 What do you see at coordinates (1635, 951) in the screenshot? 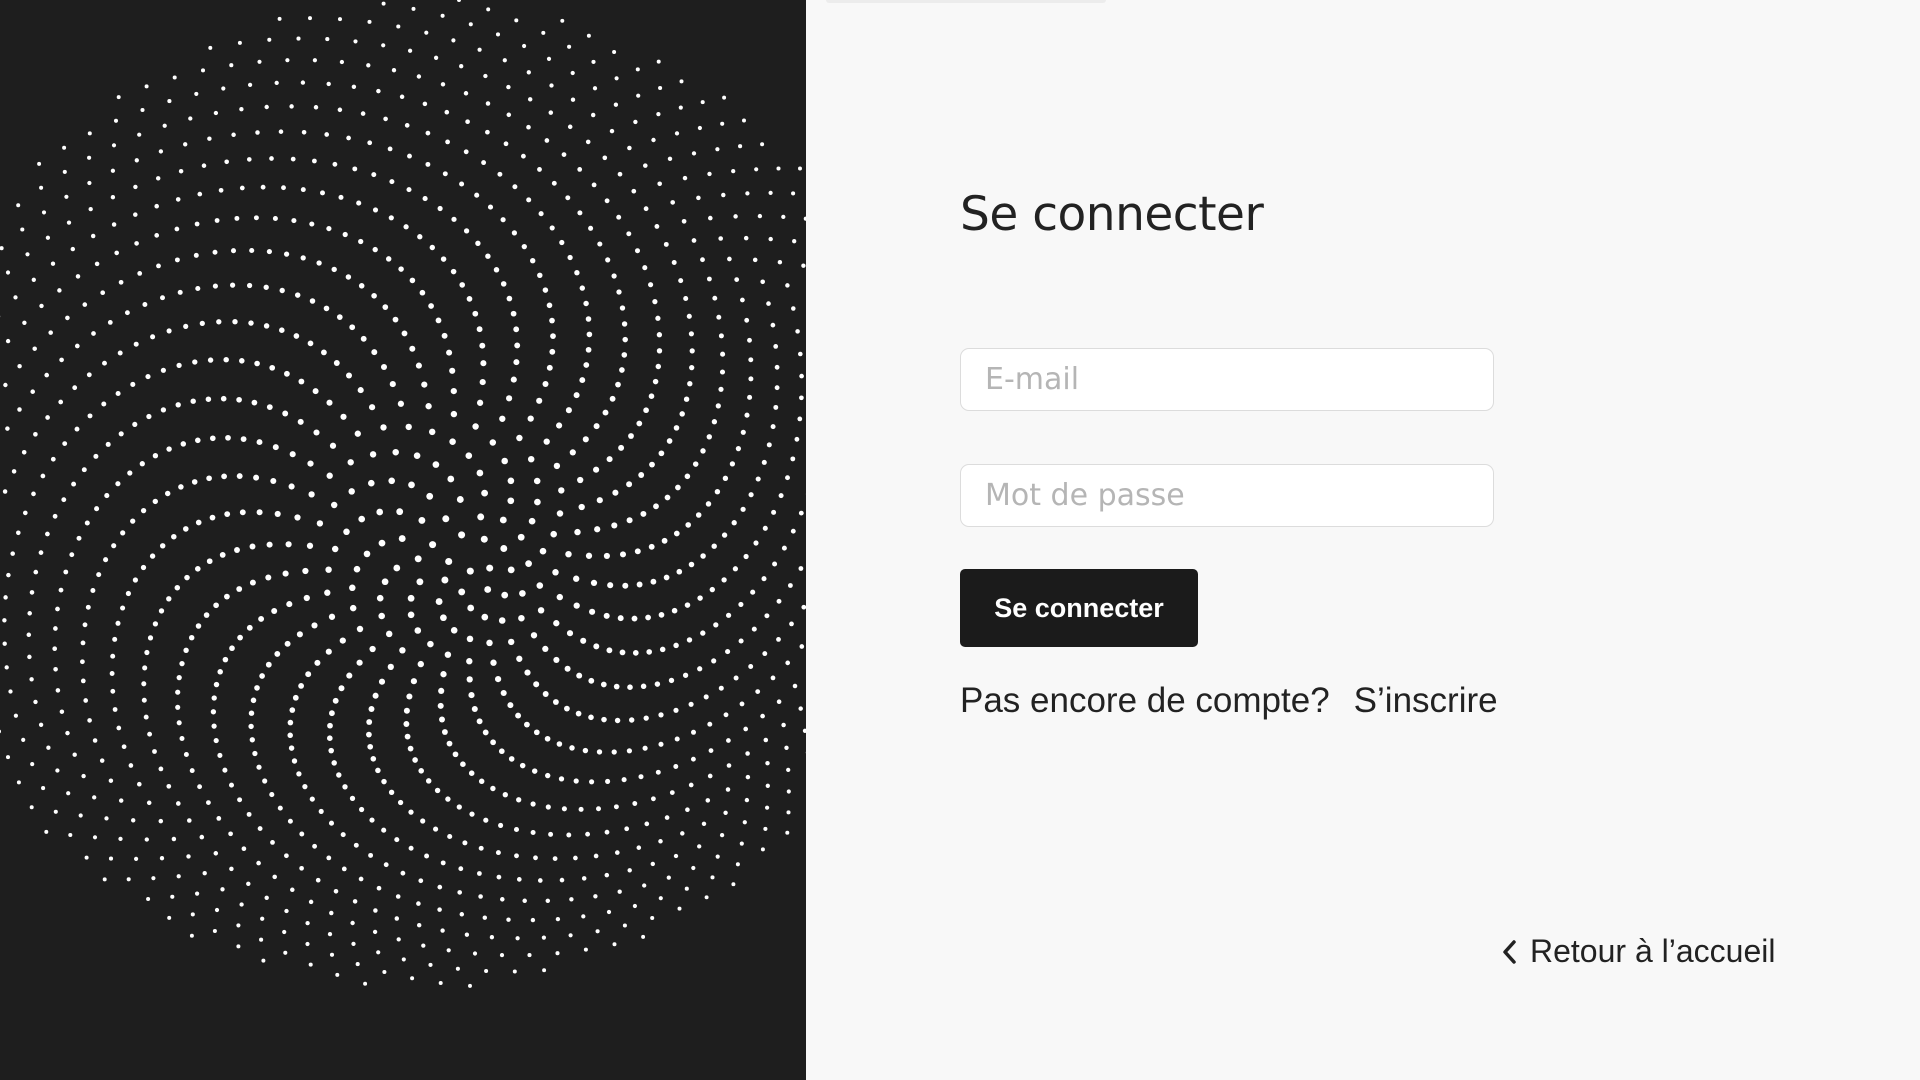
I see `back-to-home-link: Retour à l’accueil` at bounding box center [1635, 951].